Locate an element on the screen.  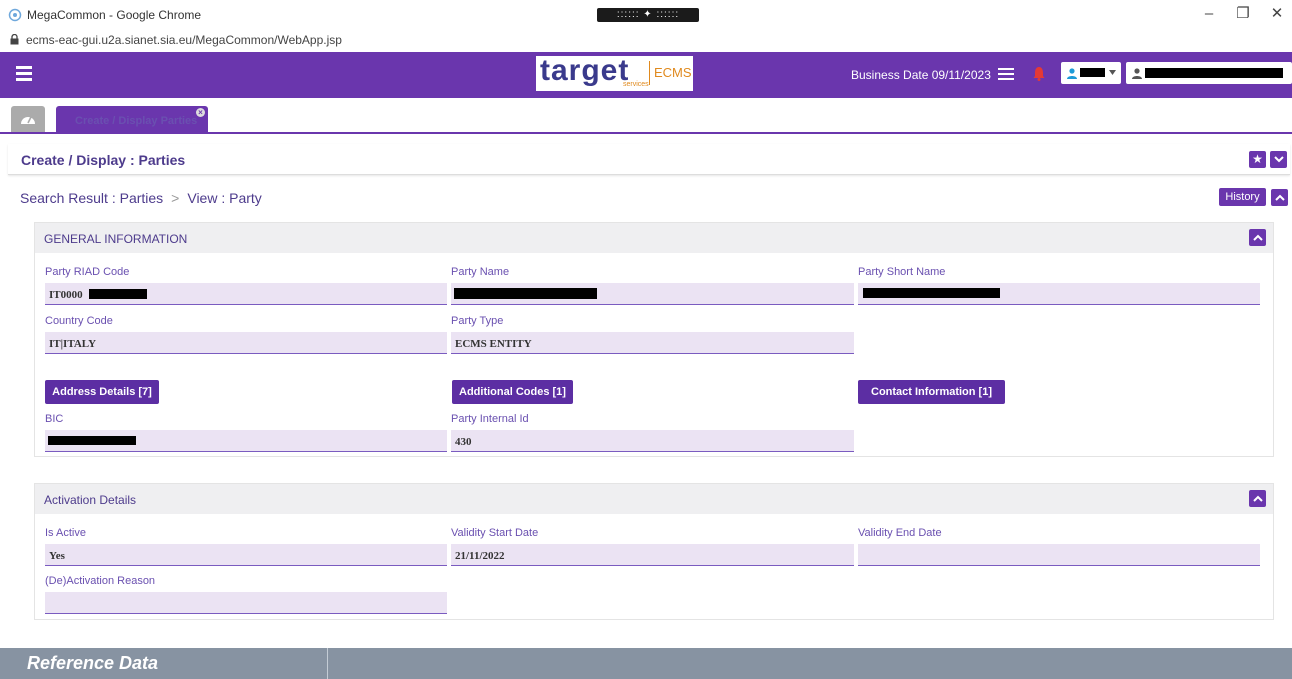
logo-sub-text: services is located at coordinates (636, 84).